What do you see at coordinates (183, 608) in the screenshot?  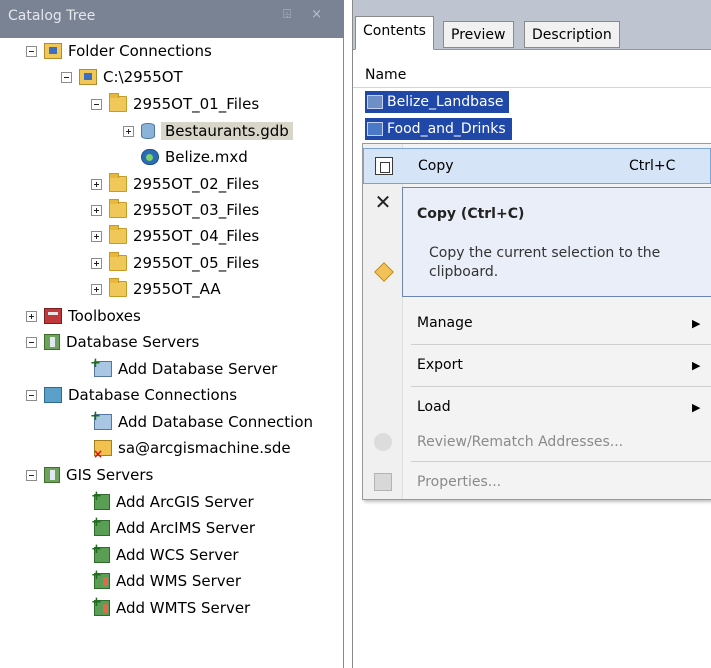 I see `tree-item-label: Add WMTS Server` at bounding box center [183, 608].